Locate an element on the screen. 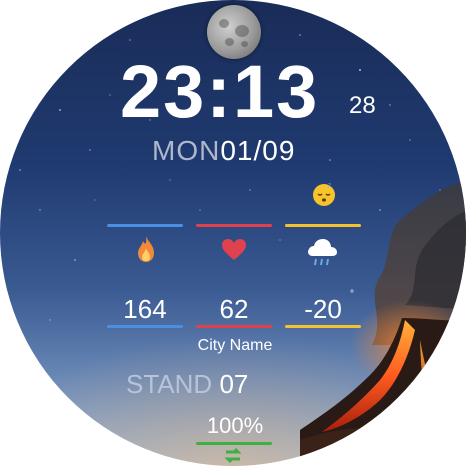  time-hours-minutes: 23:13 is located at coordinates (220, 91).